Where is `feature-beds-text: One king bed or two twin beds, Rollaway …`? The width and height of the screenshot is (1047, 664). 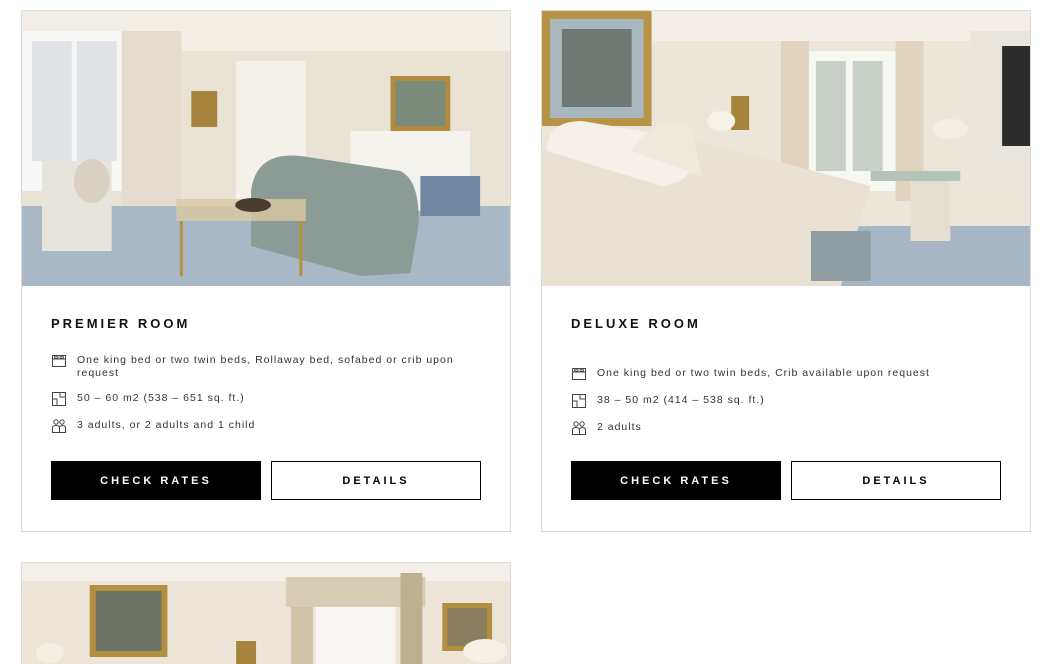 feature-beds-text: One king bed or two twin beds, Rollaway … is located at coordinates (265, 366).